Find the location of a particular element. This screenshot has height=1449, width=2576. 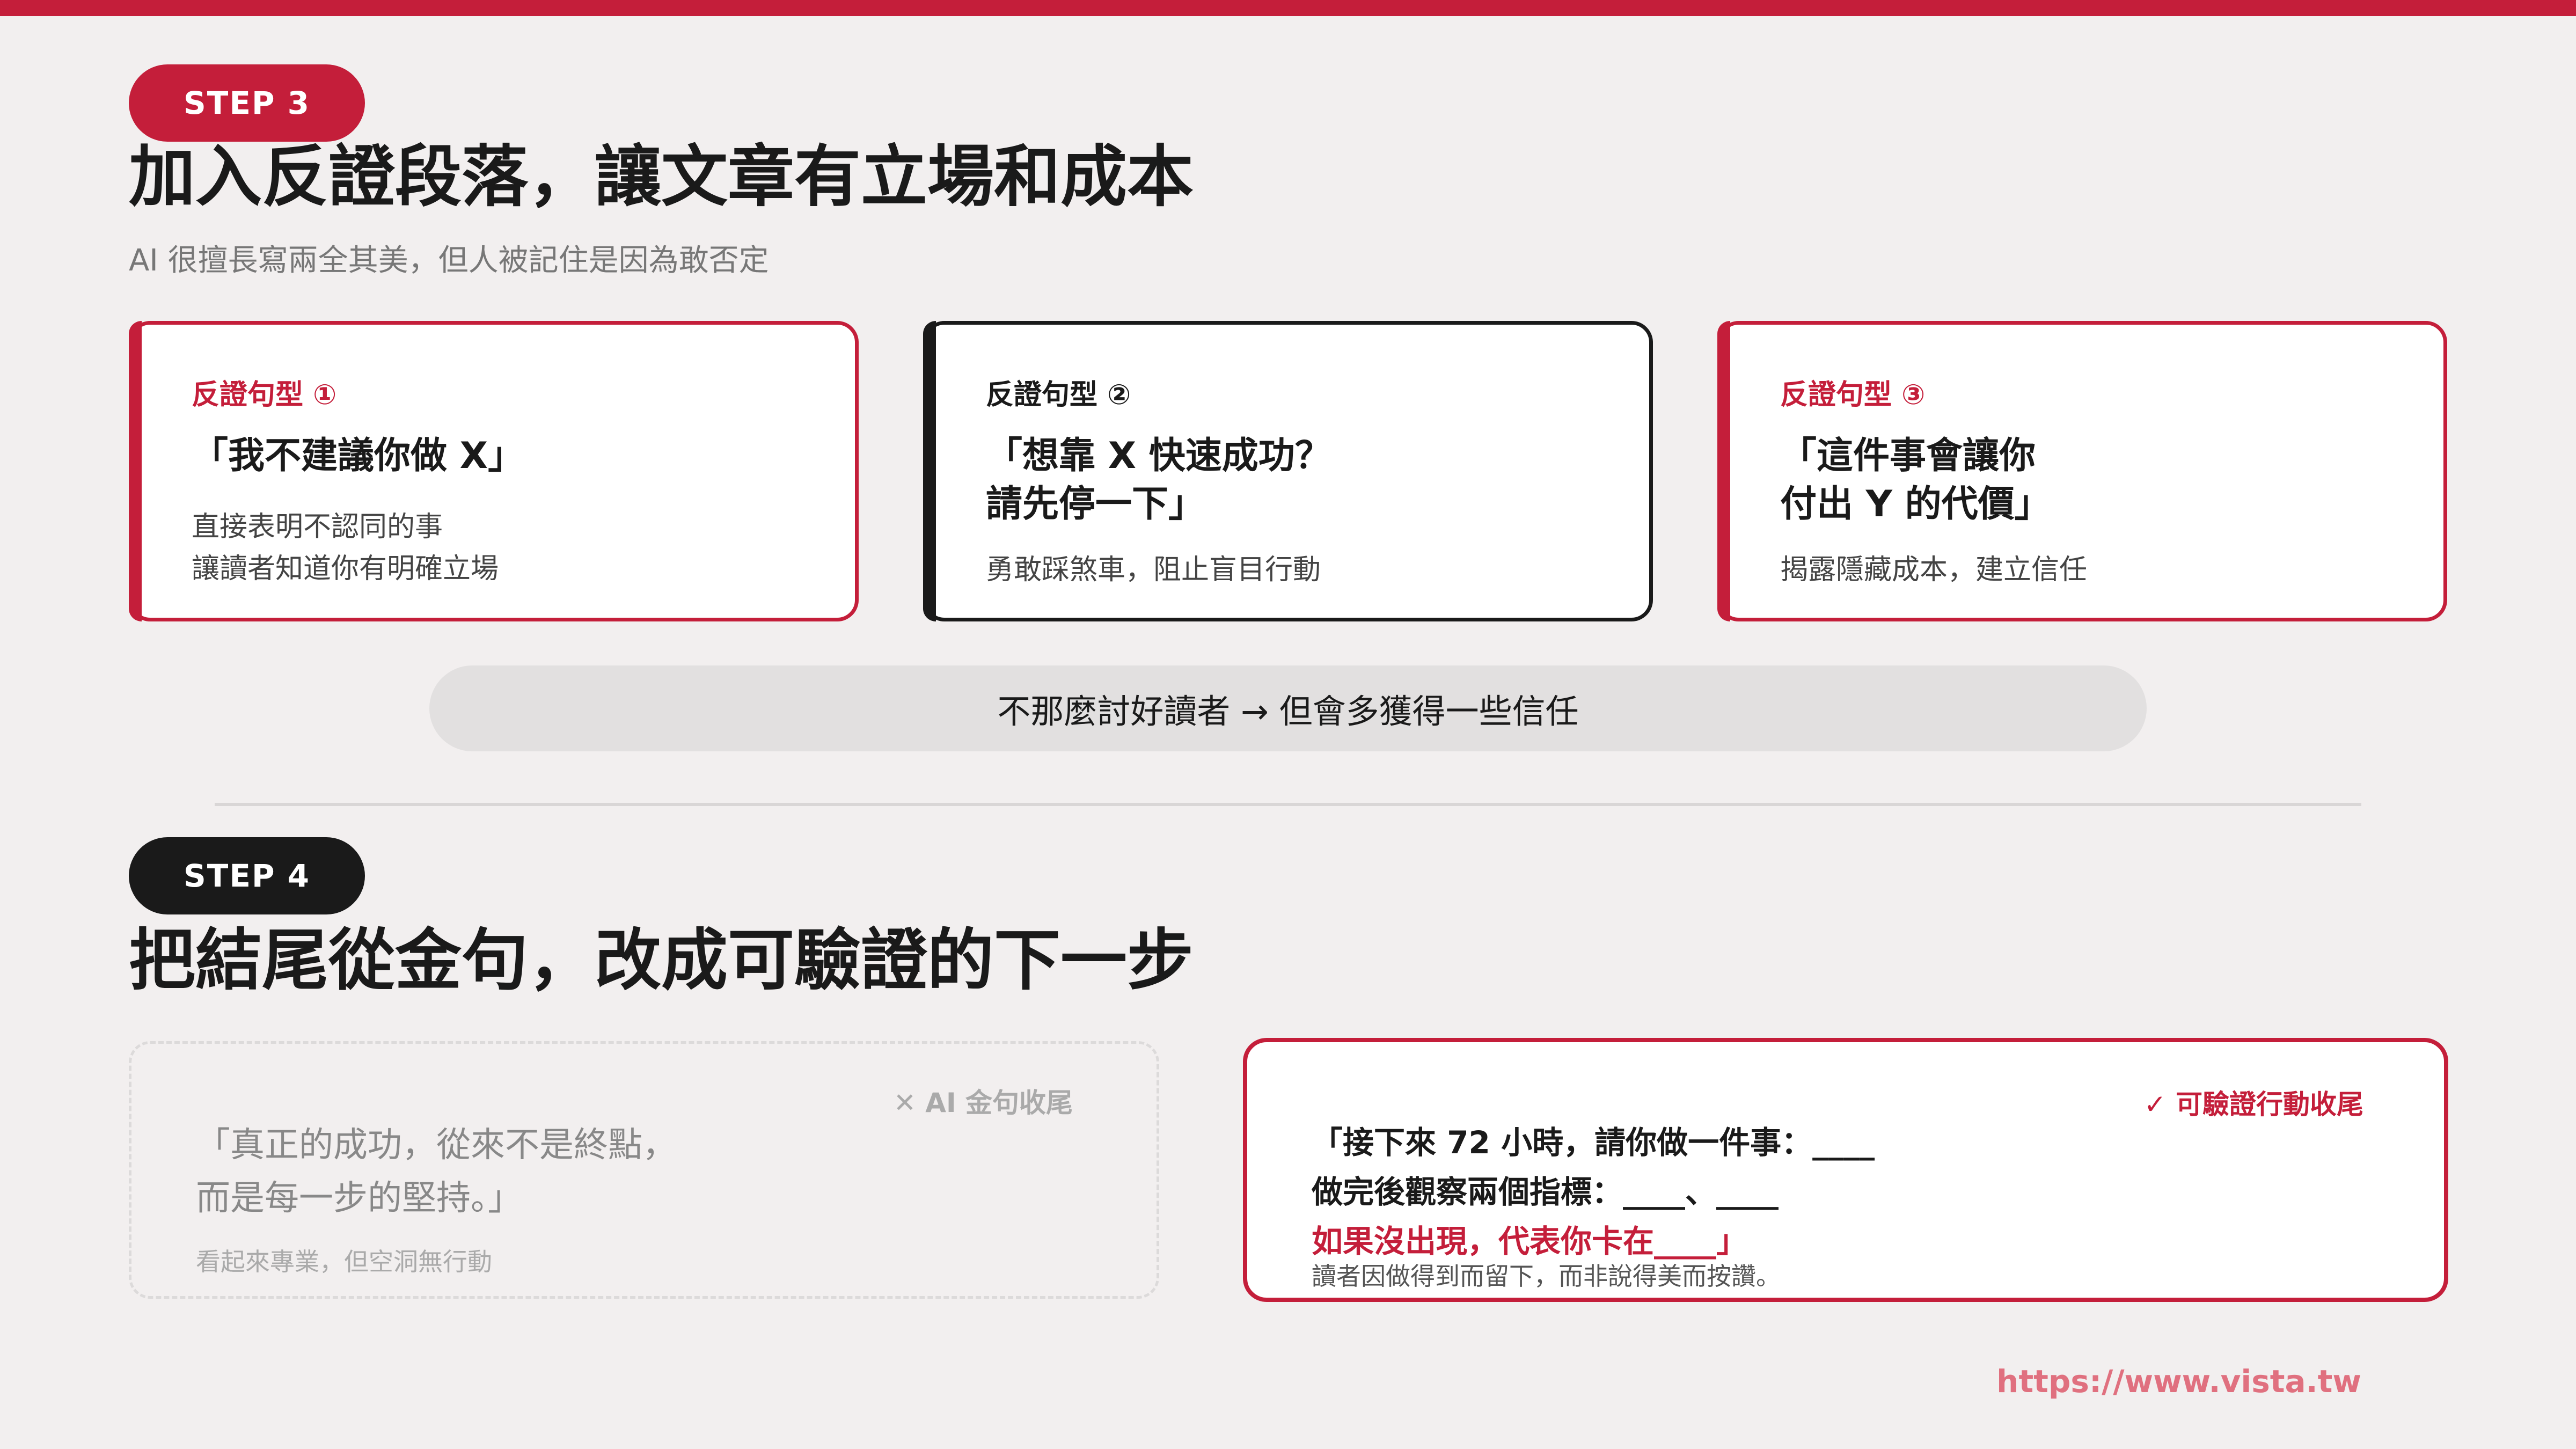

step3-subtitle: AI 很擅長寫兩全其美，但人被記住是因為敢否定 is located at coordinates (449, 260).